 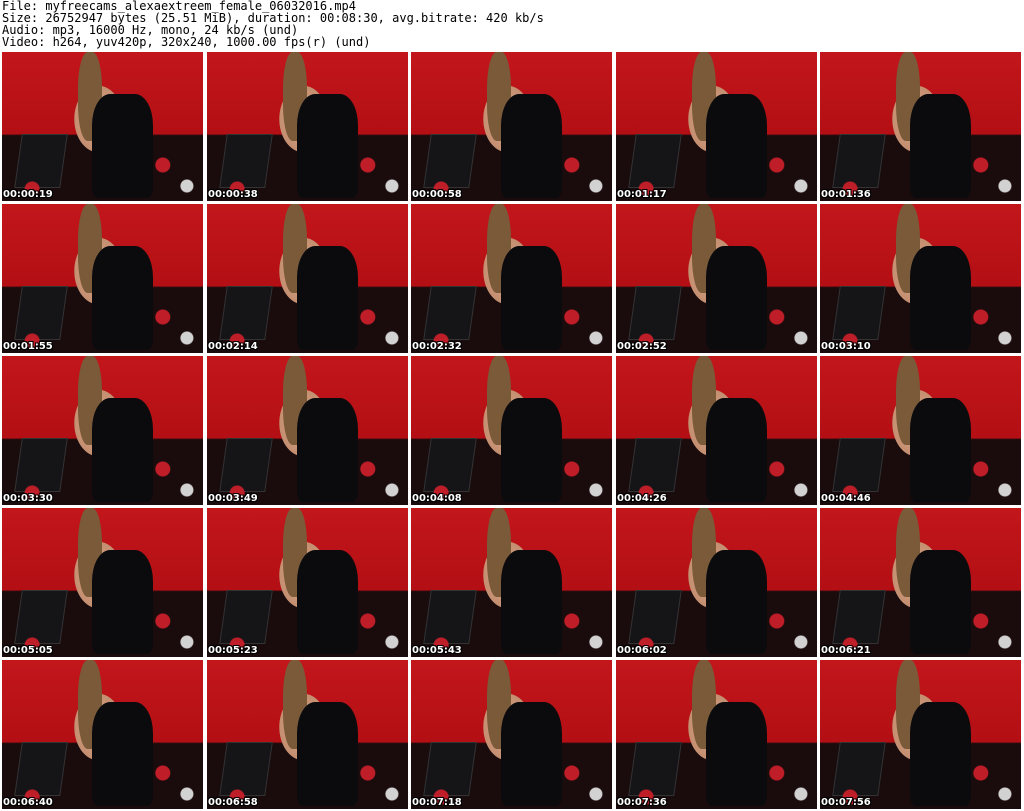 I want to click on thumbnail-timestamp: 00:04:08, so click(x=437, y=498).